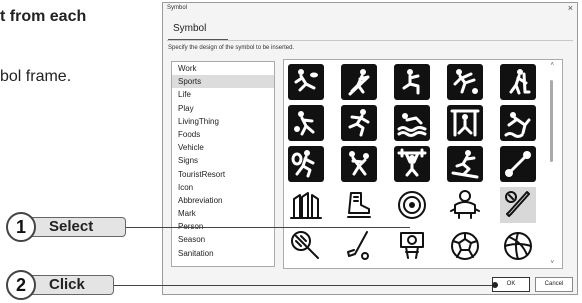 The width and height of the screenshot is (582, 303). Describe the element at coordinates (223, 108) in the screenshot. I see `category-item: Play` at that location.